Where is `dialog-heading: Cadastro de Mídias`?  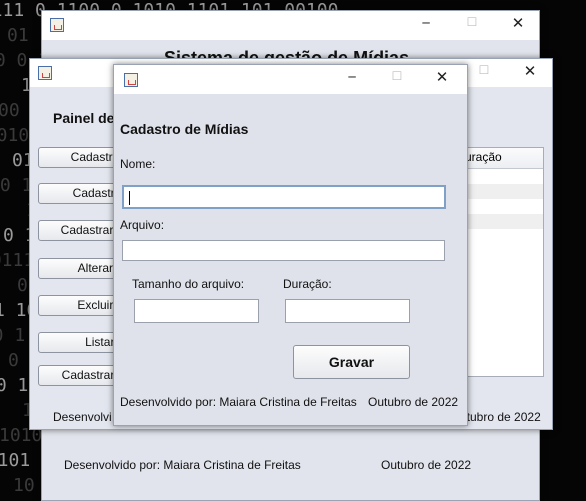
dialog-heading: Cadastro de Mídias is located at coordinates (184, 129).